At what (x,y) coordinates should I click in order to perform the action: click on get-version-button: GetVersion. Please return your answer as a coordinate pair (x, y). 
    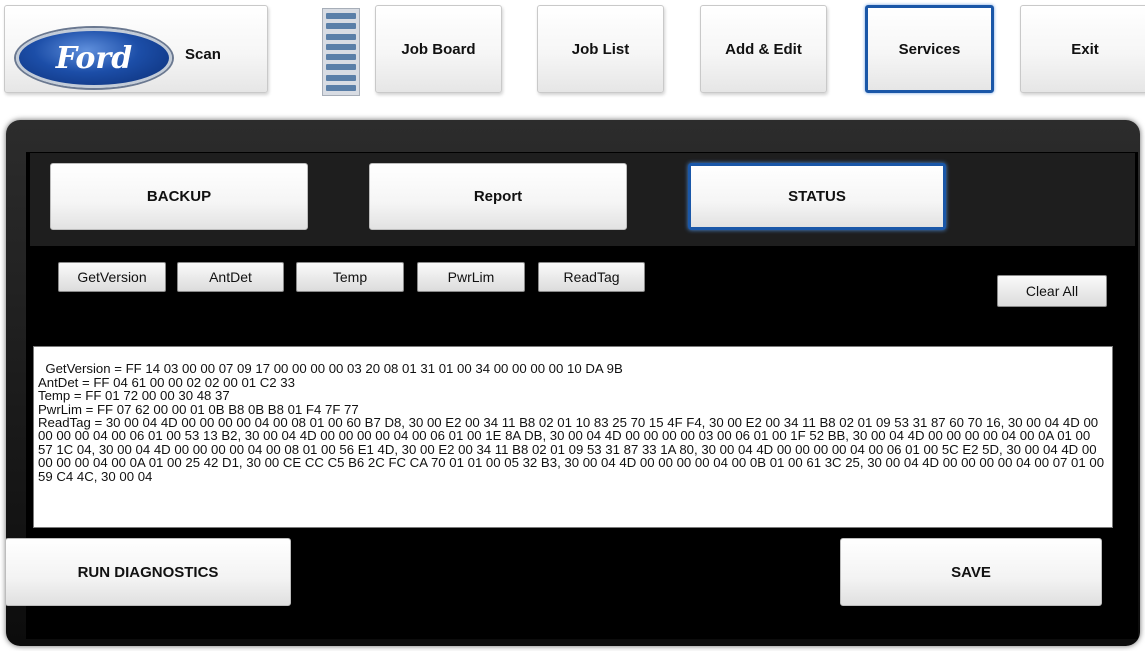
    Looking at the image, I should click on (112, 277).